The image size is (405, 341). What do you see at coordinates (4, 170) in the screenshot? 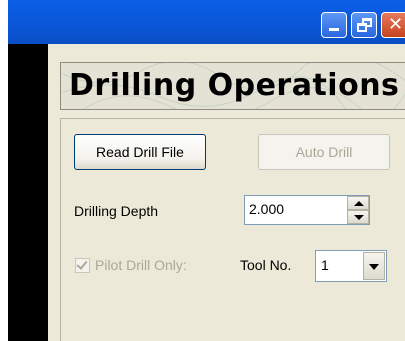
I see `desktop-edge` at bounding box center [4, 170].